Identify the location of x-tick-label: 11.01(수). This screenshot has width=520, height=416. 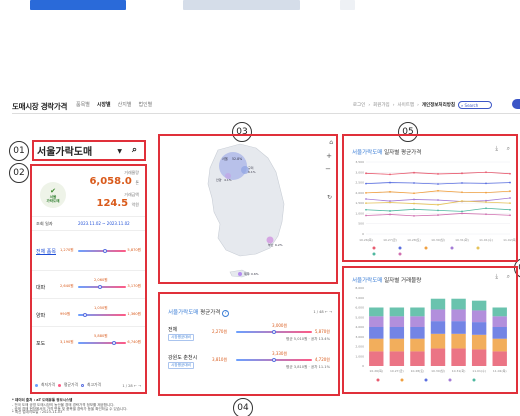
(486, 239).